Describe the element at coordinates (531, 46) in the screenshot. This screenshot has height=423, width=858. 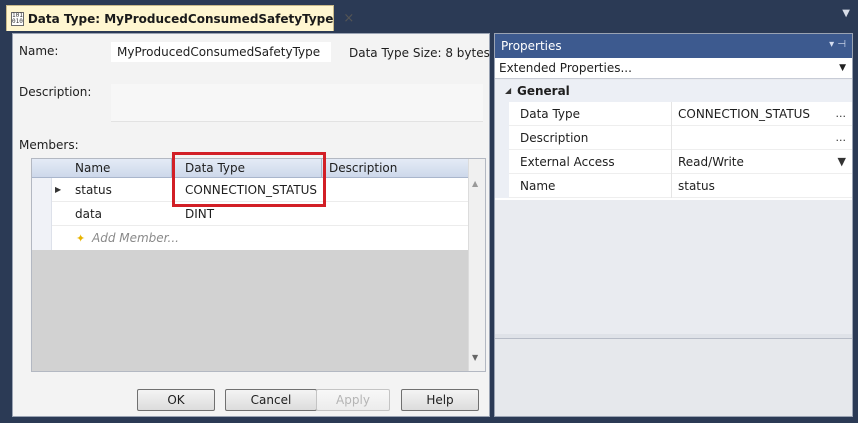
I see `properties-title: Properties` at that location.